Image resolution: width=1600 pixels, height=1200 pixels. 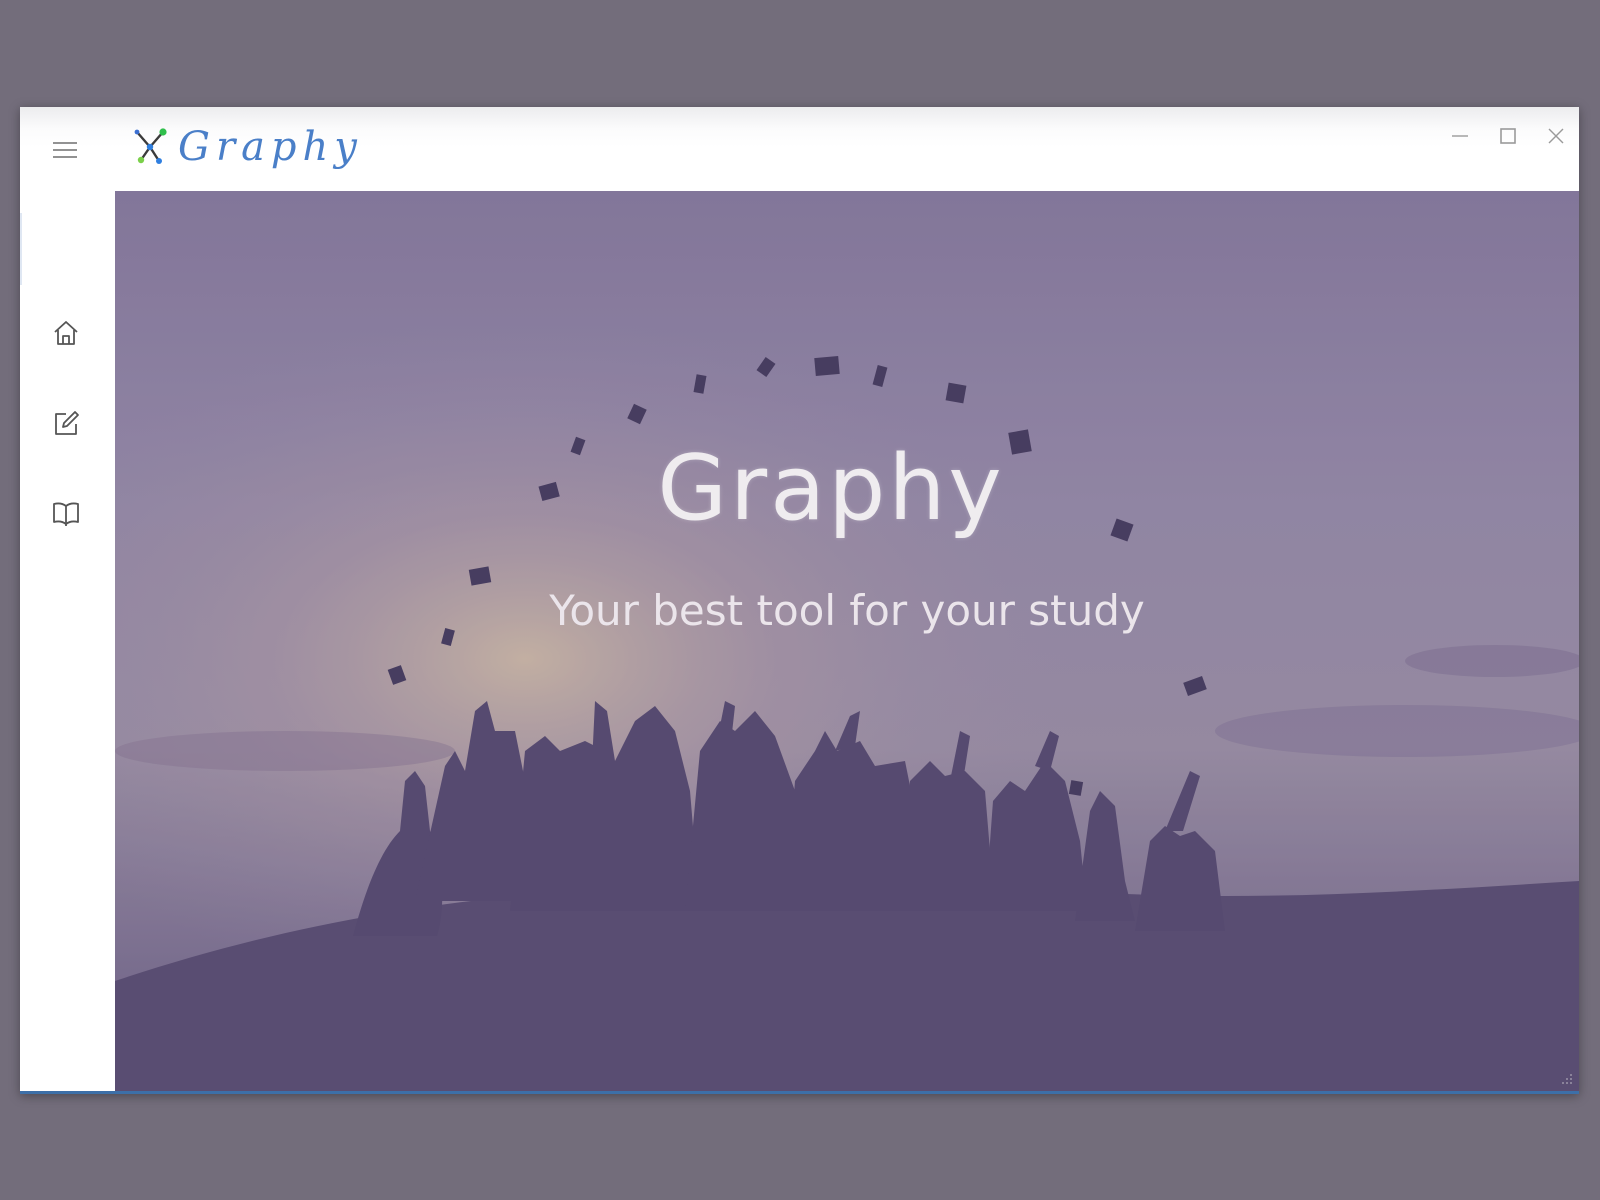 I want to click on maximize-icon, so click(x=1508, y=136).